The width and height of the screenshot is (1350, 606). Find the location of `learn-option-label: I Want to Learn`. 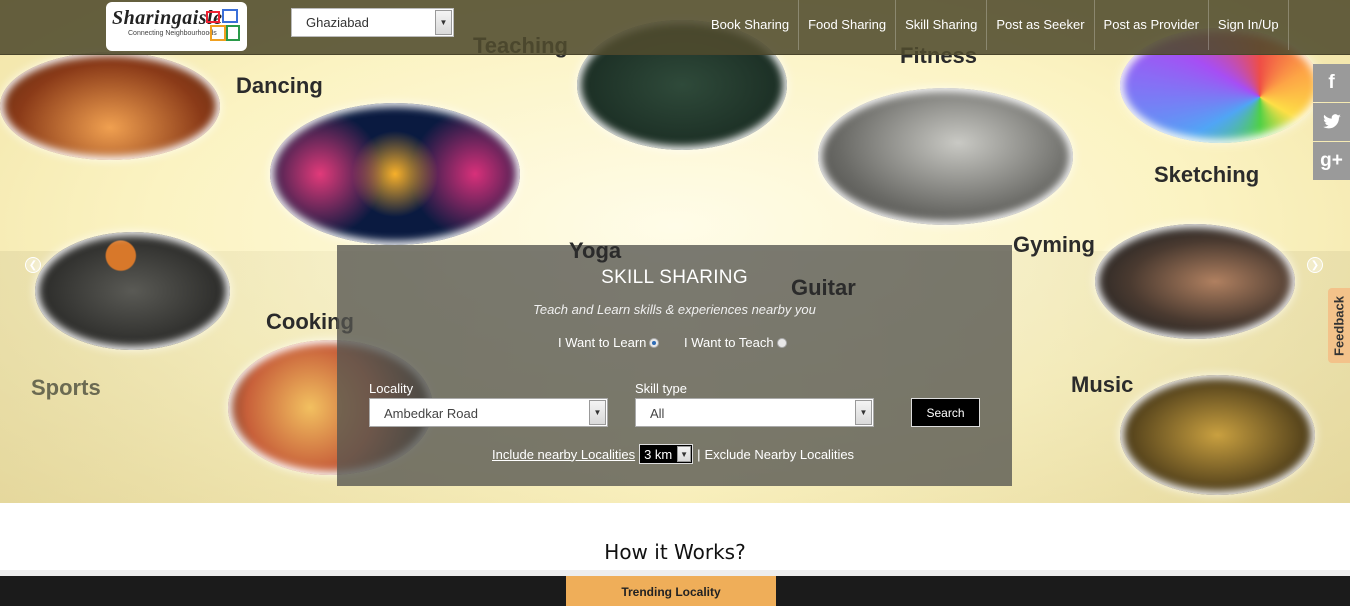

learn-option-label: I Want to Learn is located at coordinates (602, 342).